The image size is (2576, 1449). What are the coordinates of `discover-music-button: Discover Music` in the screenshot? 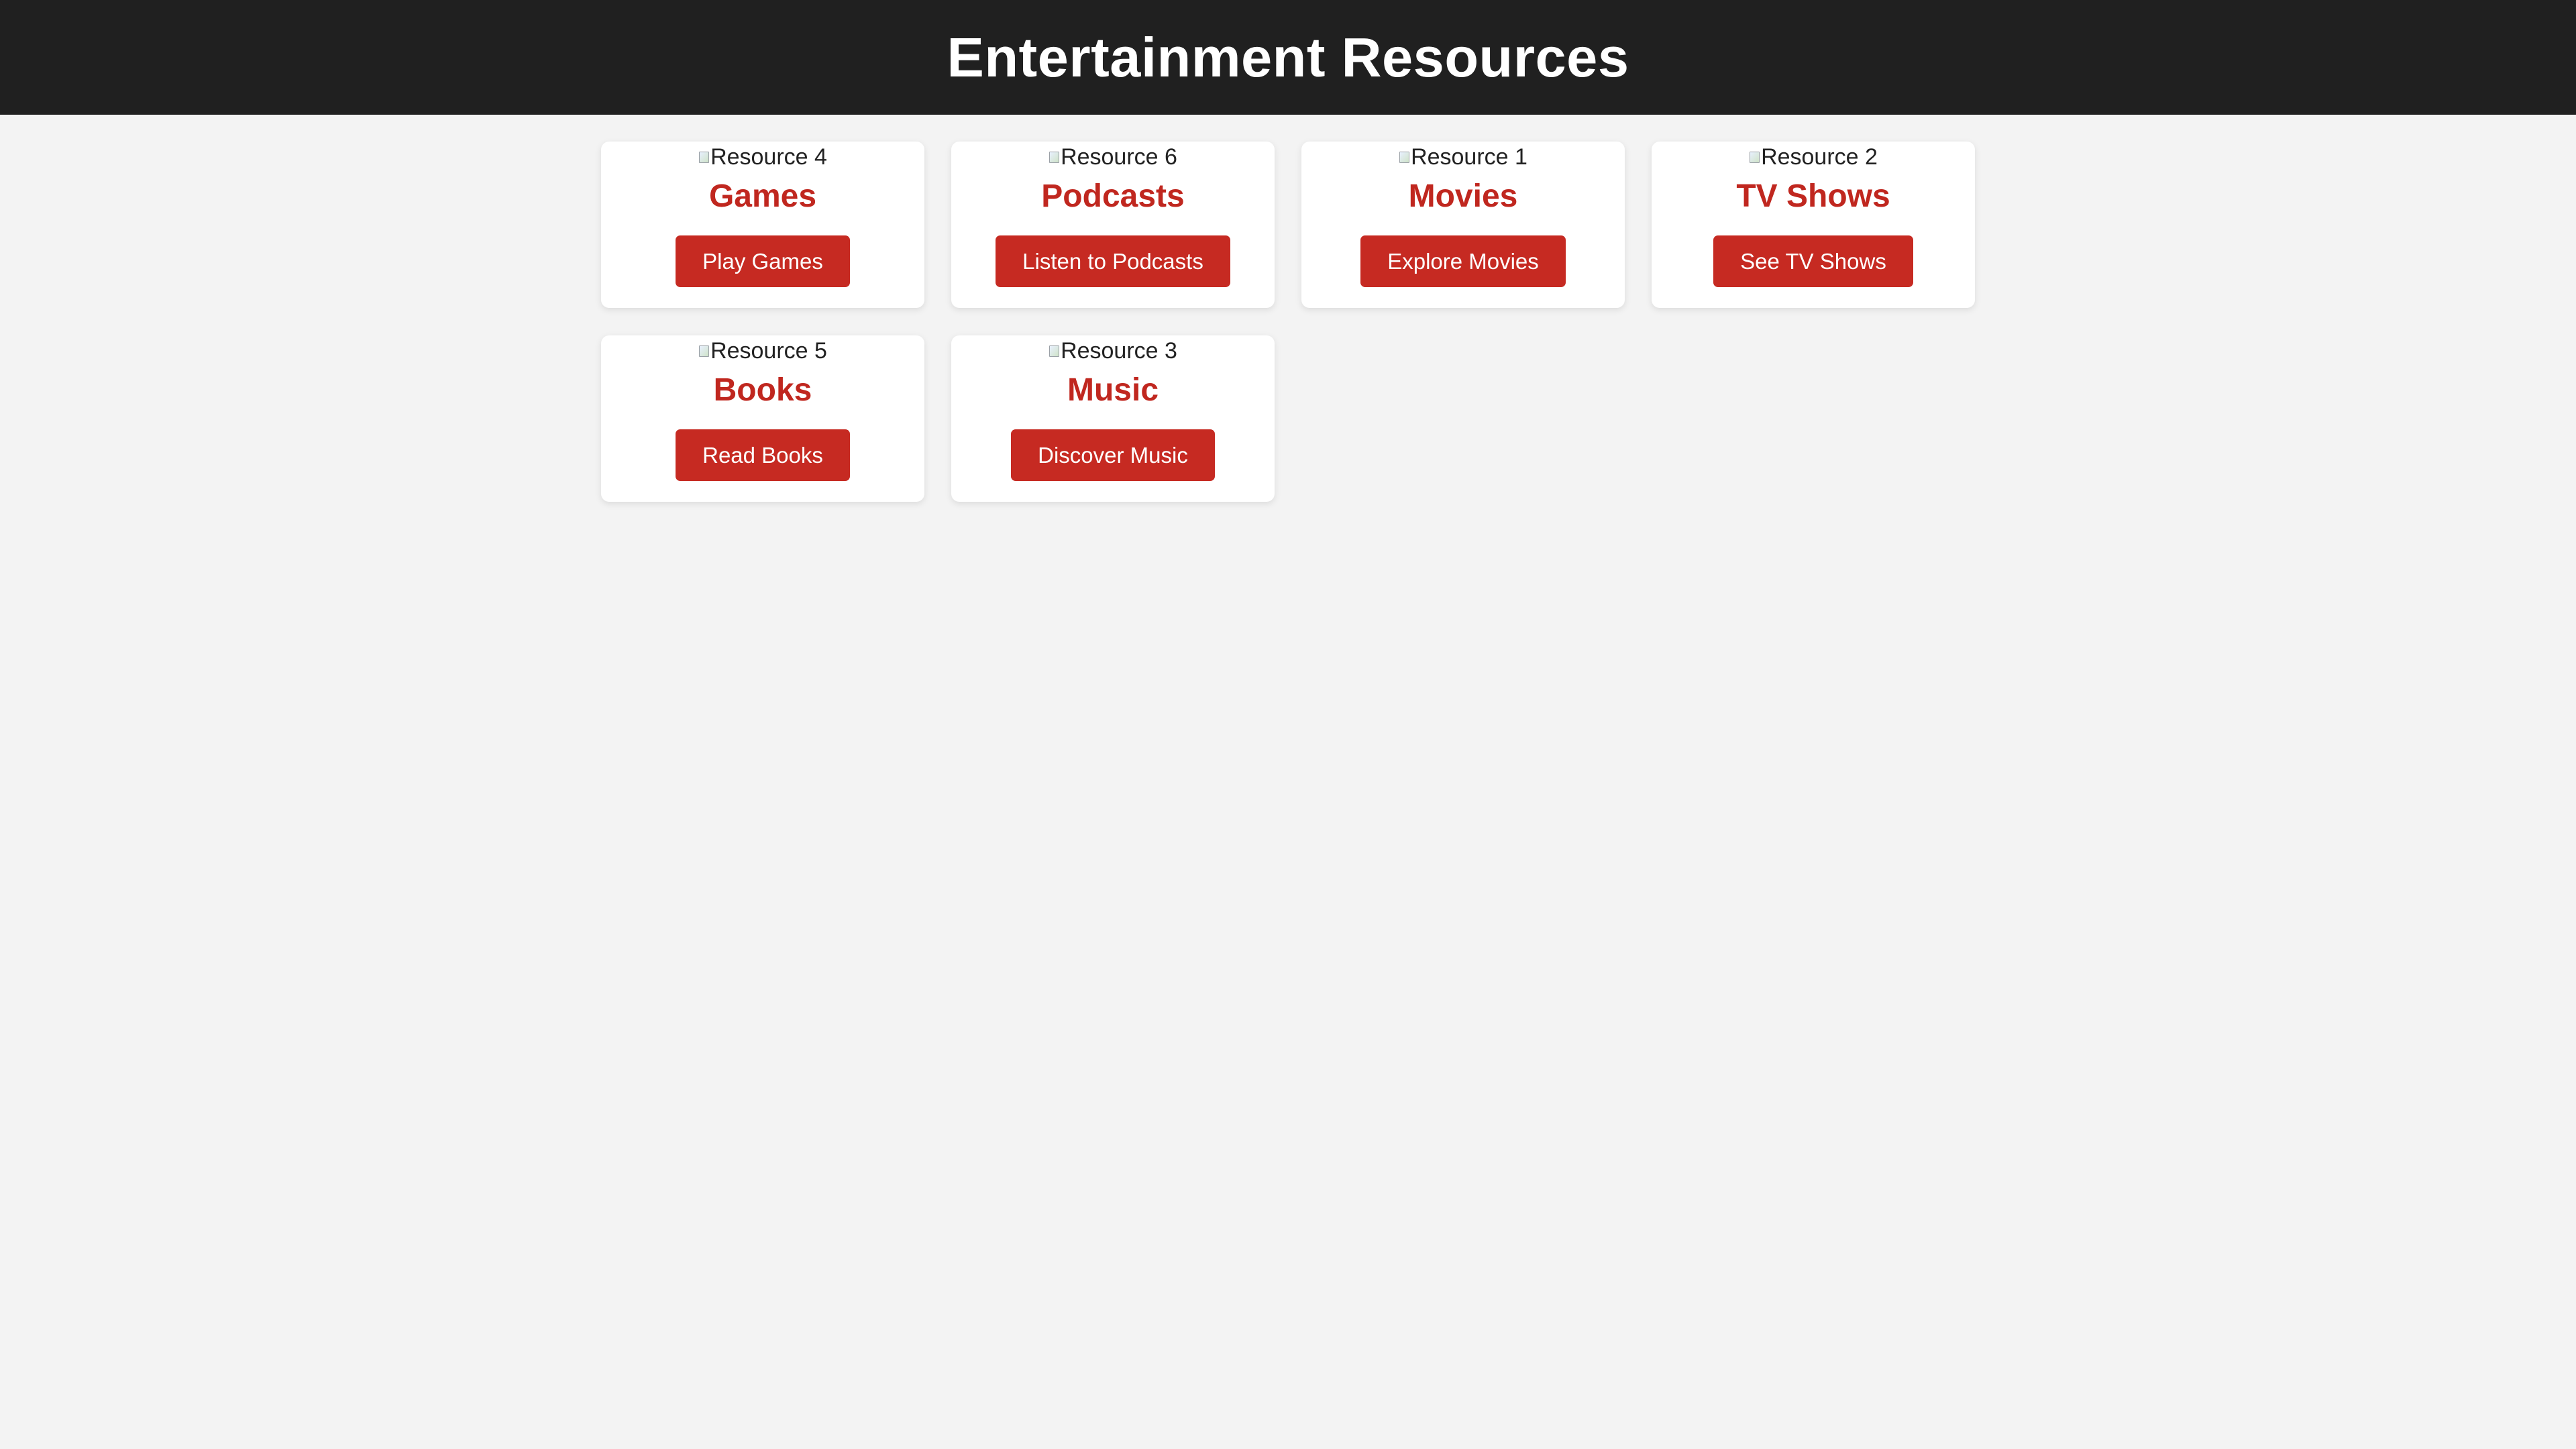 It's located at (1113, 455).